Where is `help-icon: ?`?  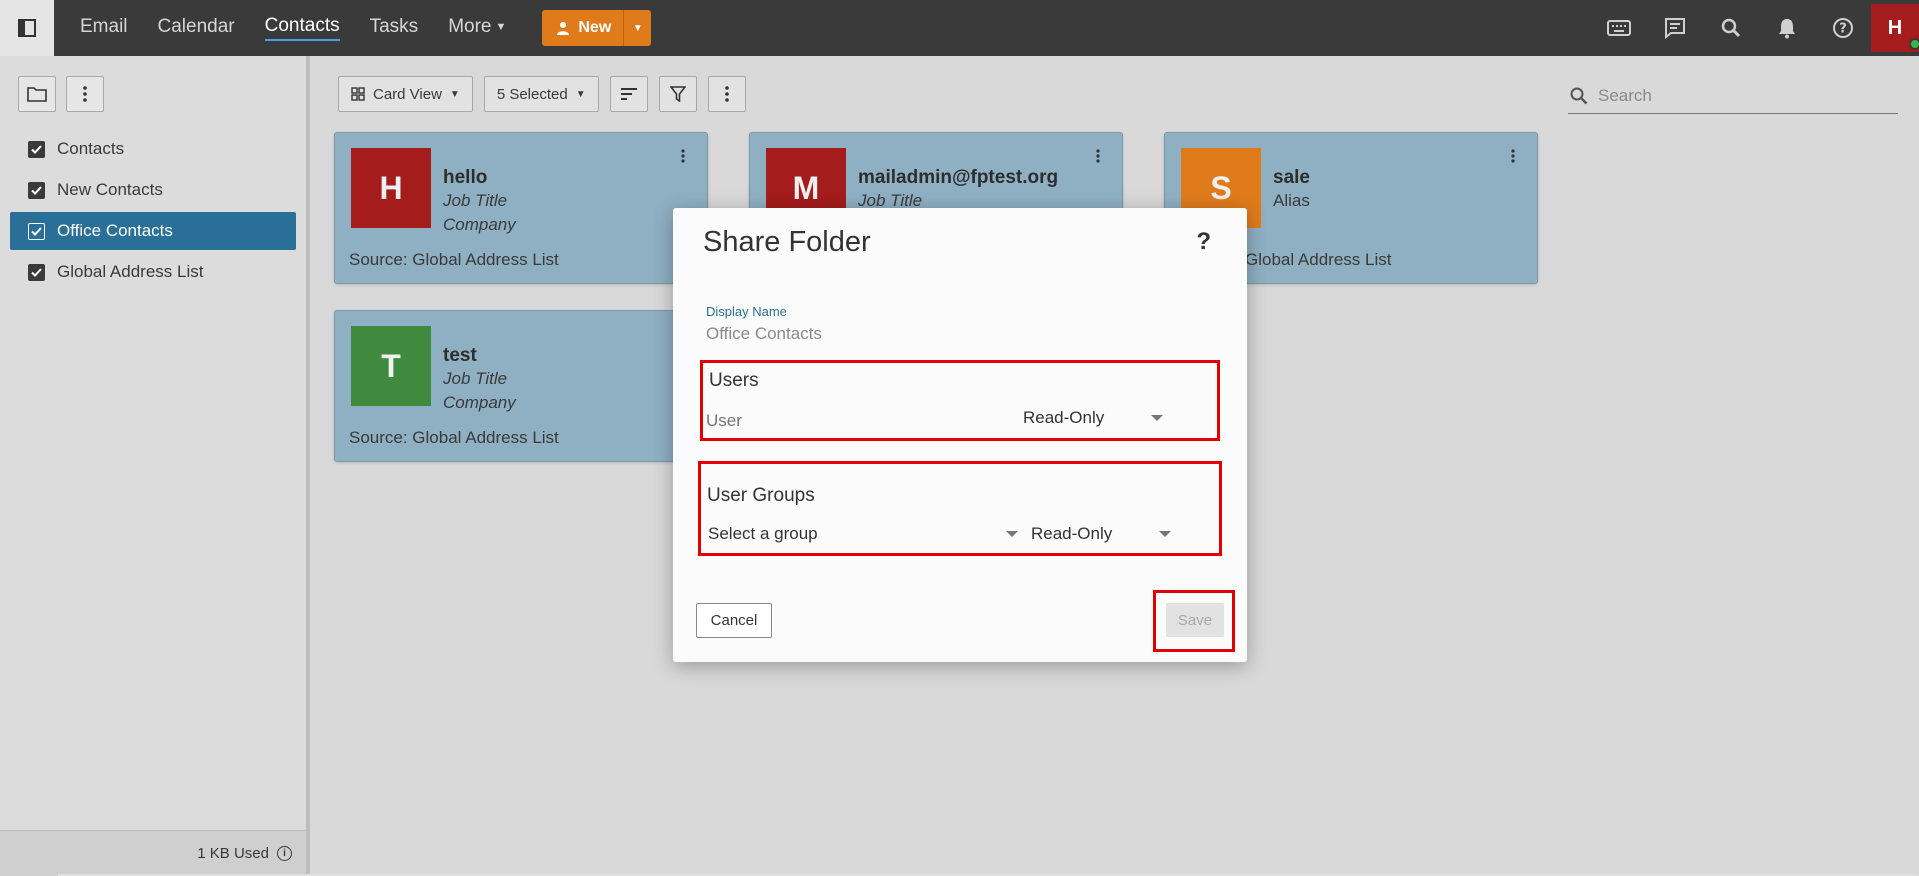
help-icon: ? is located at coordinates (1843, 28).